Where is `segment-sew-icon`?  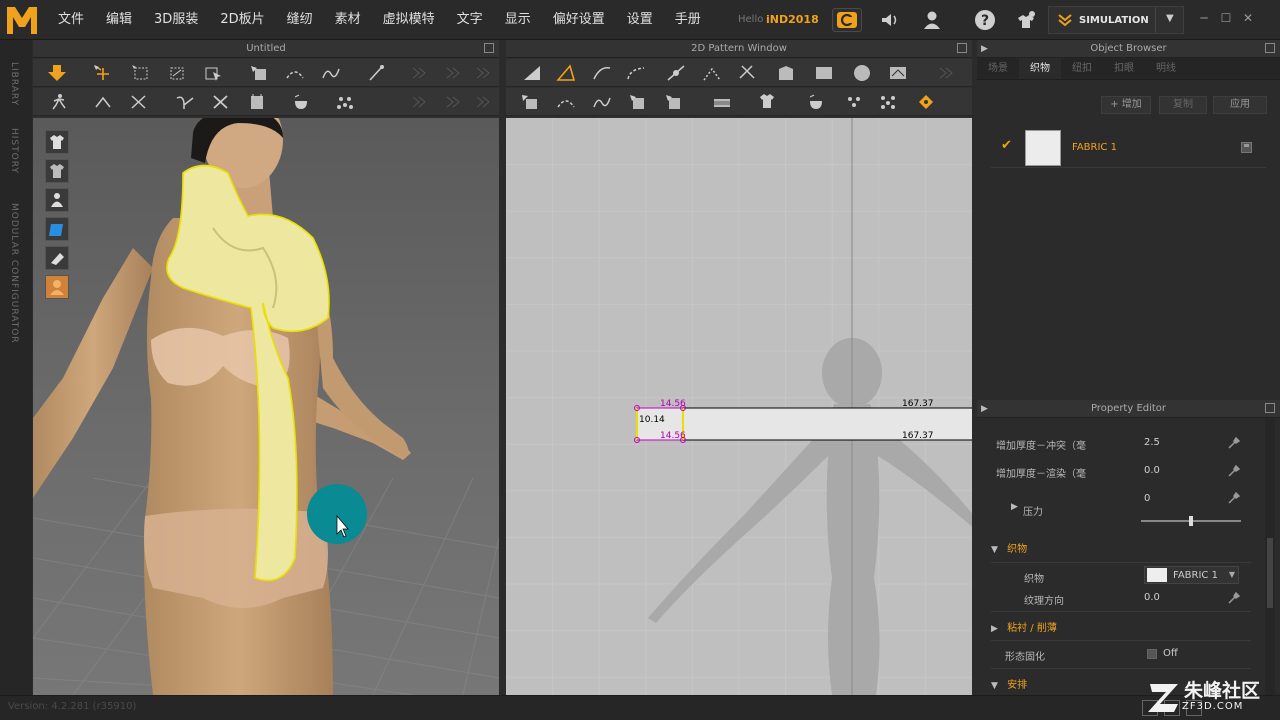
segment-sew-icon is located at coordinates (295, 73).